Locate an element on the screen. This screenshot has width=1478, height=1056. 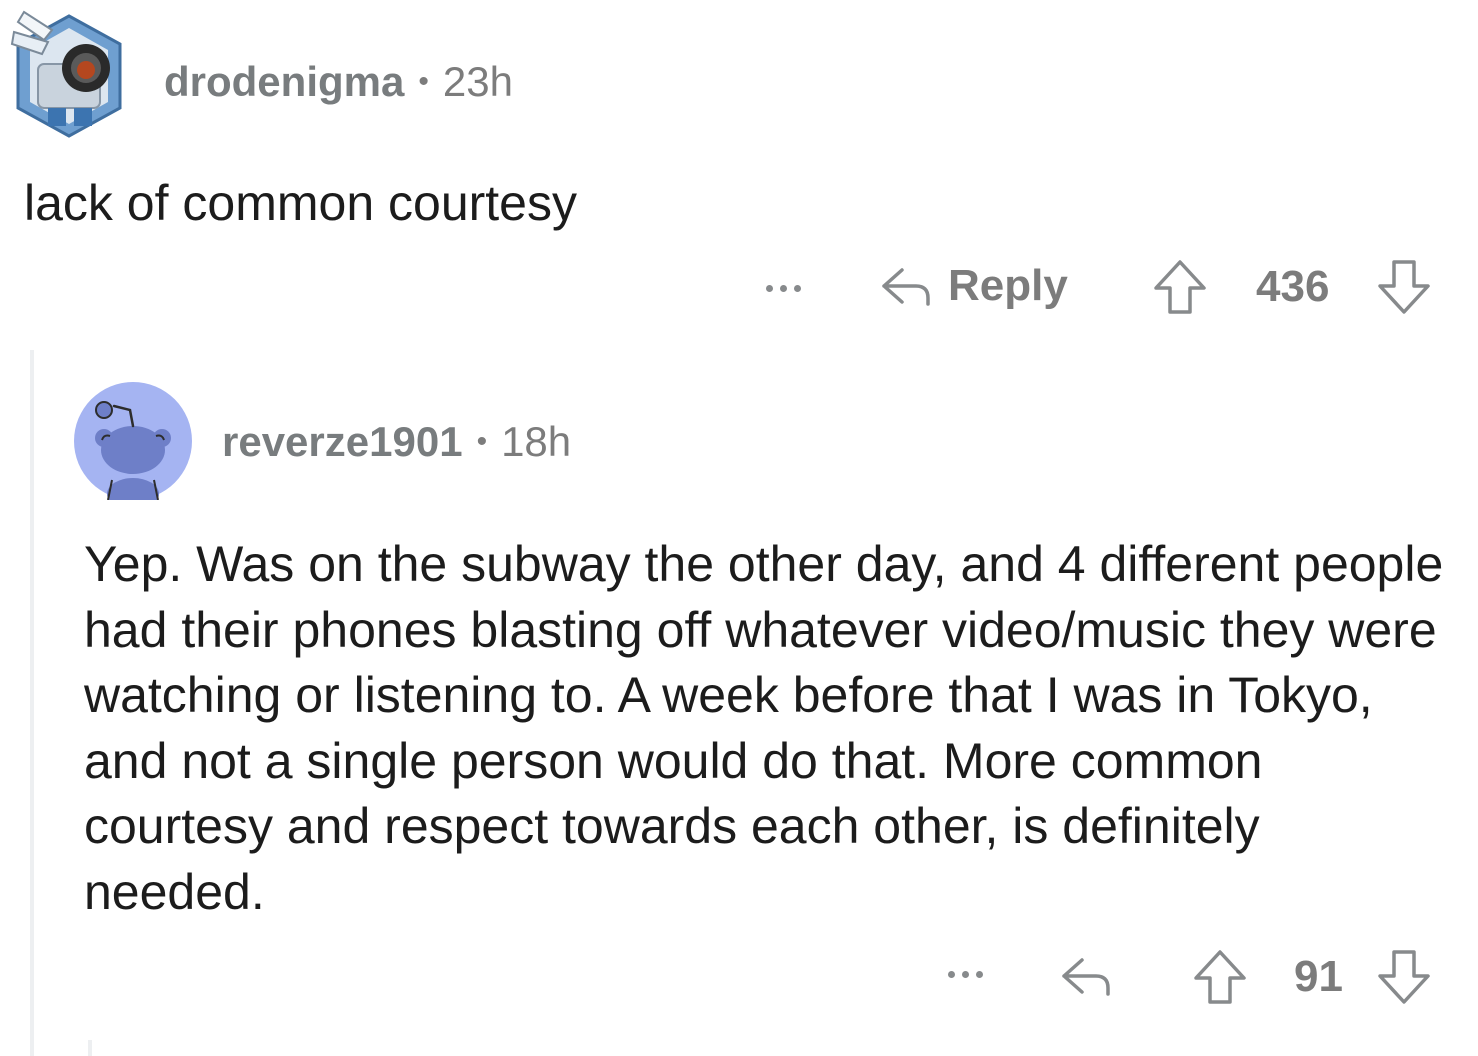
reply-button: Reply is located at coordinates (973, 286).